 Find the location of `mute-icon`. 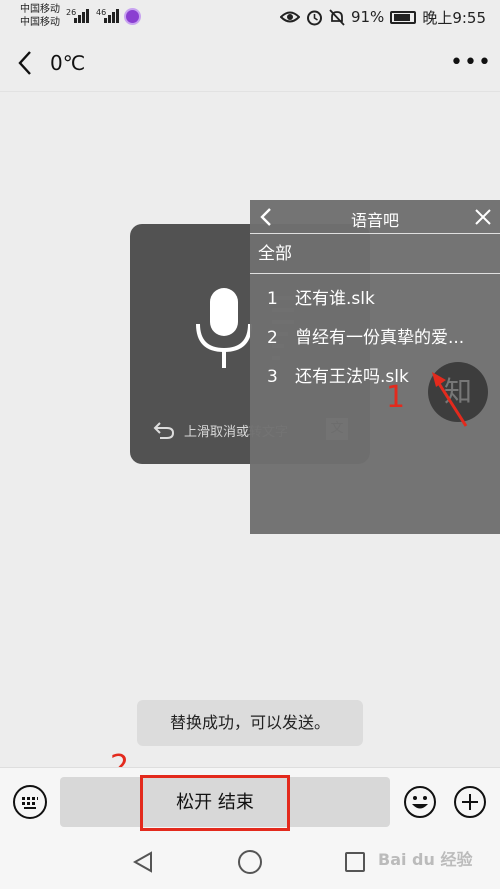

mute-icon is located at coordinates (337, 17).